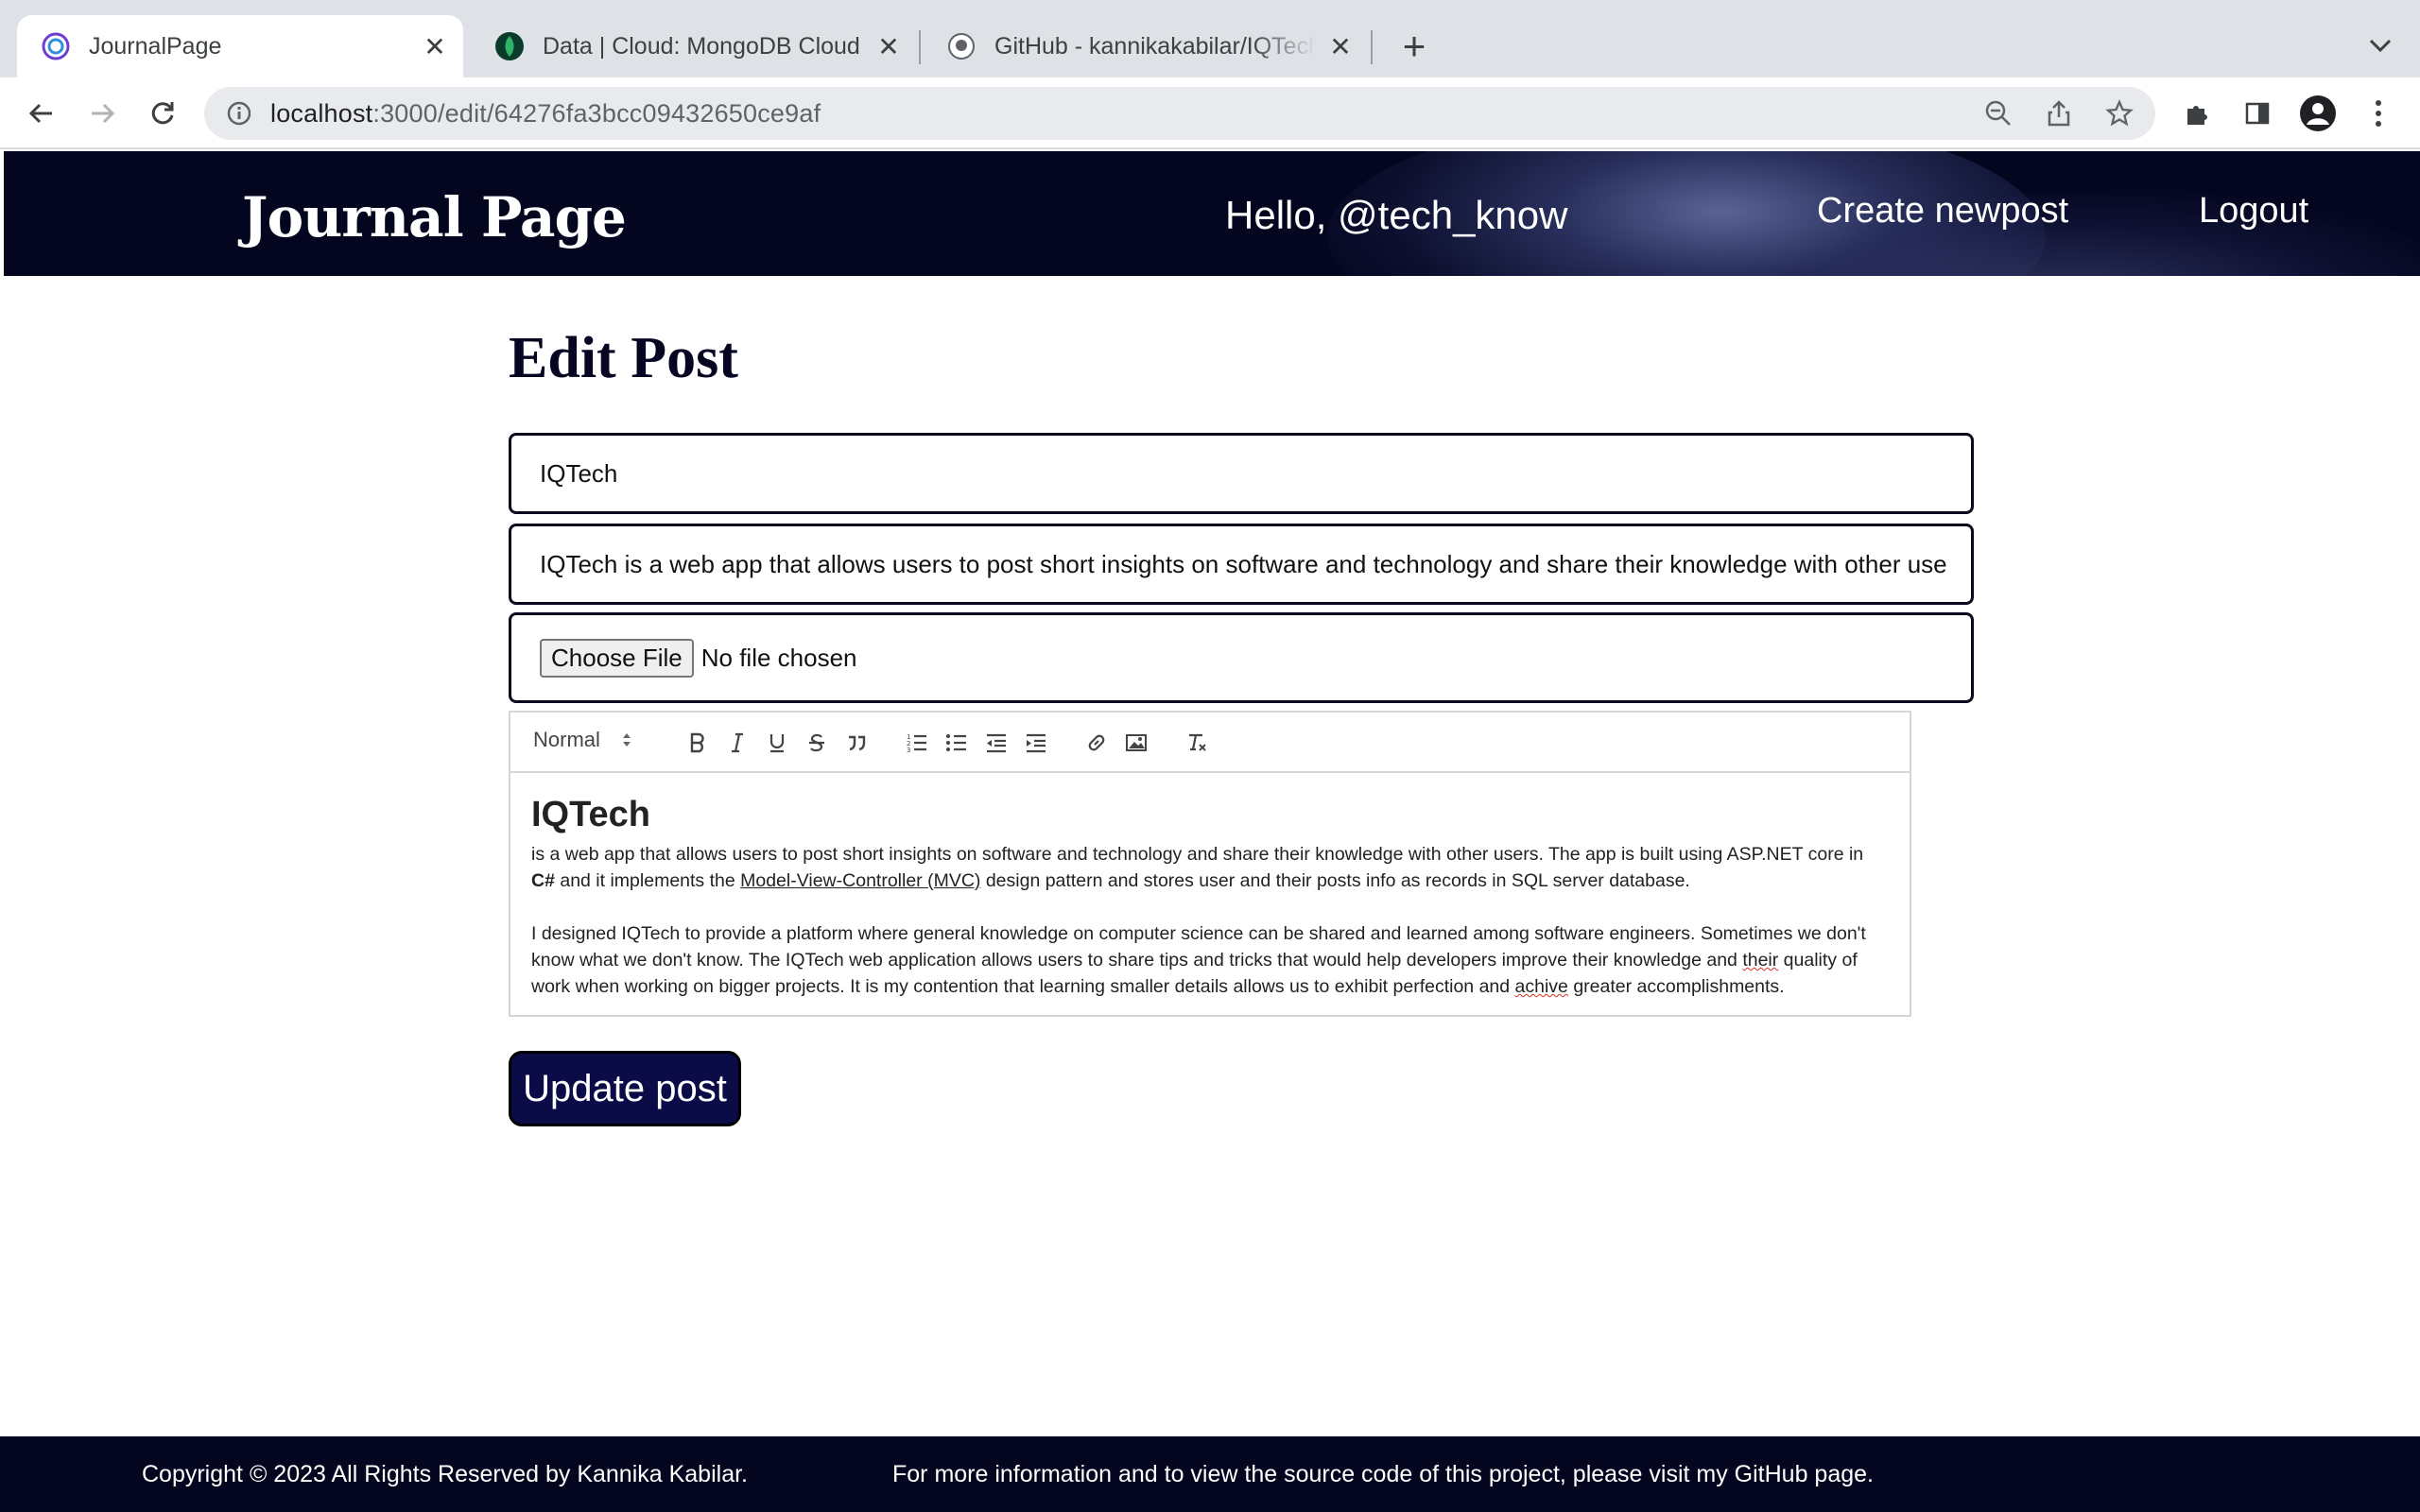  Describe the element at coordinates (1676, 986) in the screenshot. I see `paragraph-text: greater accomplishments.` at that location.